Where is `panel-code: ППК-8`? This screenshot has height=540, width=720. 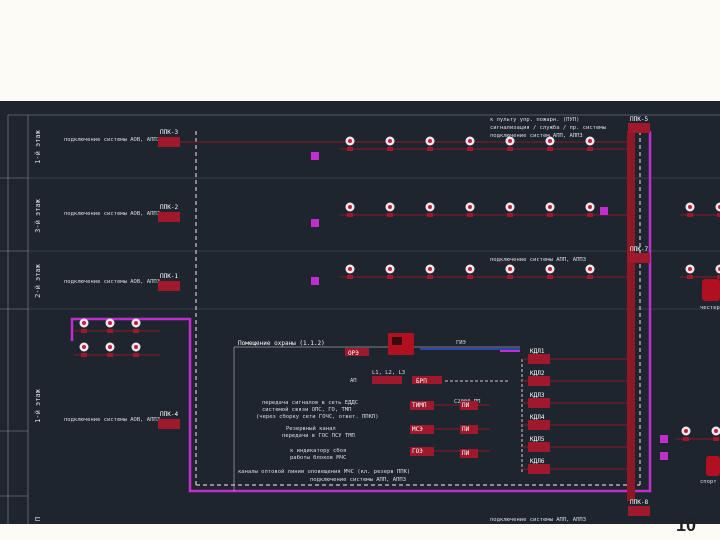
panel-code: ППК-8 is located at coordinates (639, 502).